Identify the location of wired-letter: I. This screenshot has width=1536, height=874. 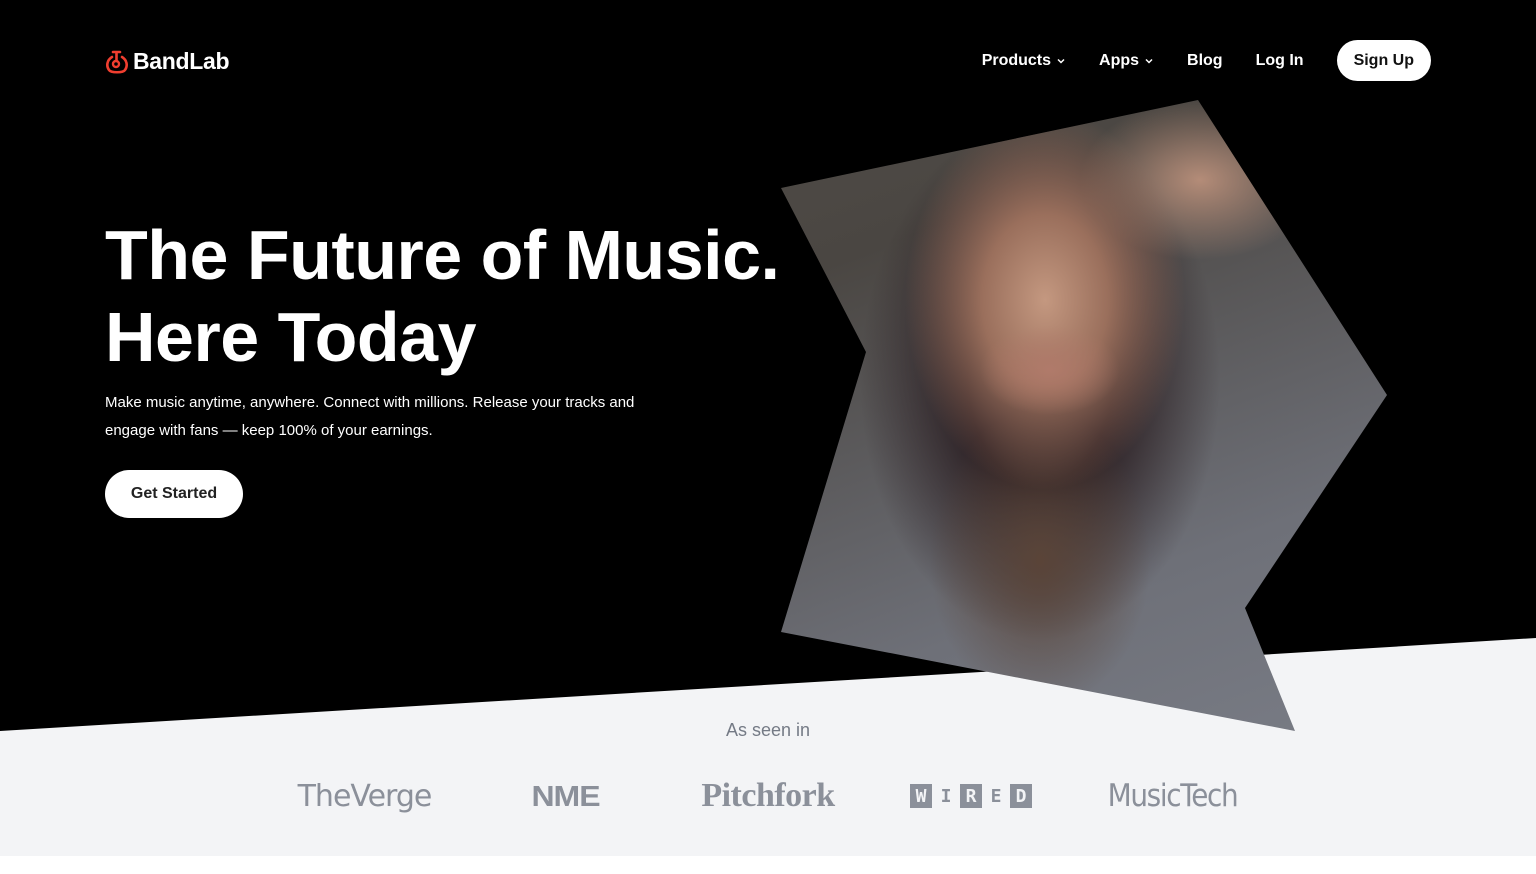
(946, 796).